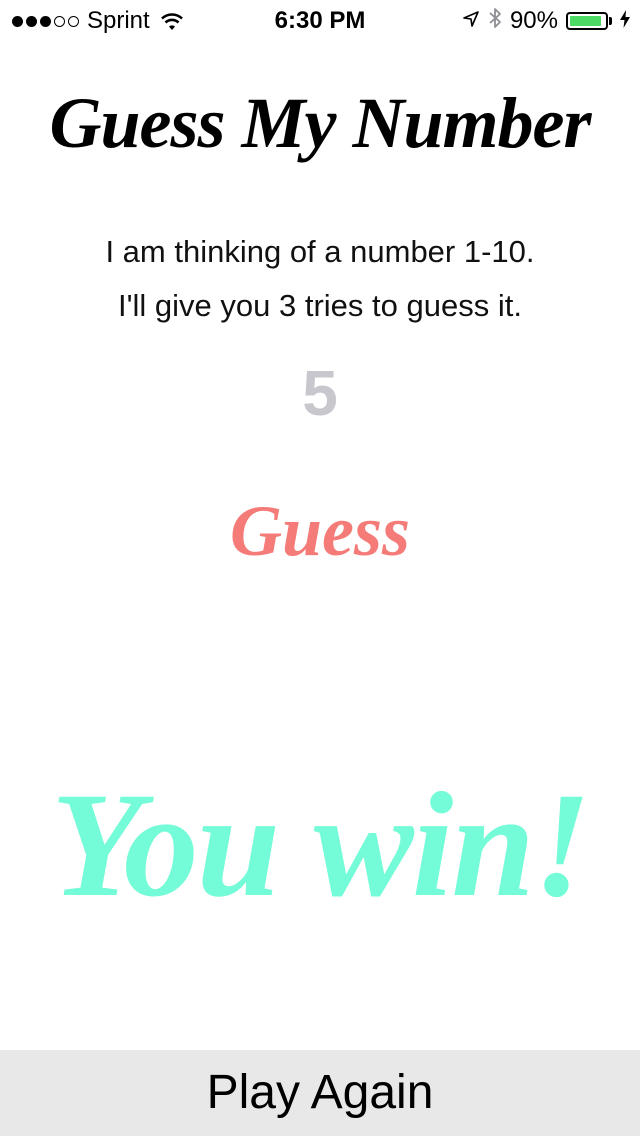  Describe the element at coordinates (320, 305) in the screenshot. I see `intro-text-line-2: I'll give you 3 tries to guess it.` at that location.